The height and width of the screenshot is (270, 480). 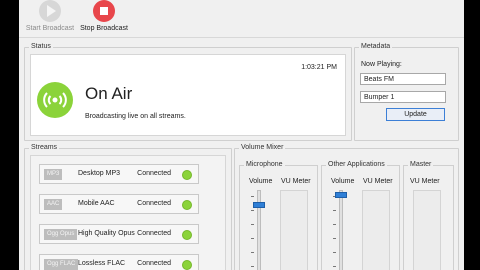 I want to click on stream-item: MP3 Desktop MP3 Connected, so click(x=119, y=174).